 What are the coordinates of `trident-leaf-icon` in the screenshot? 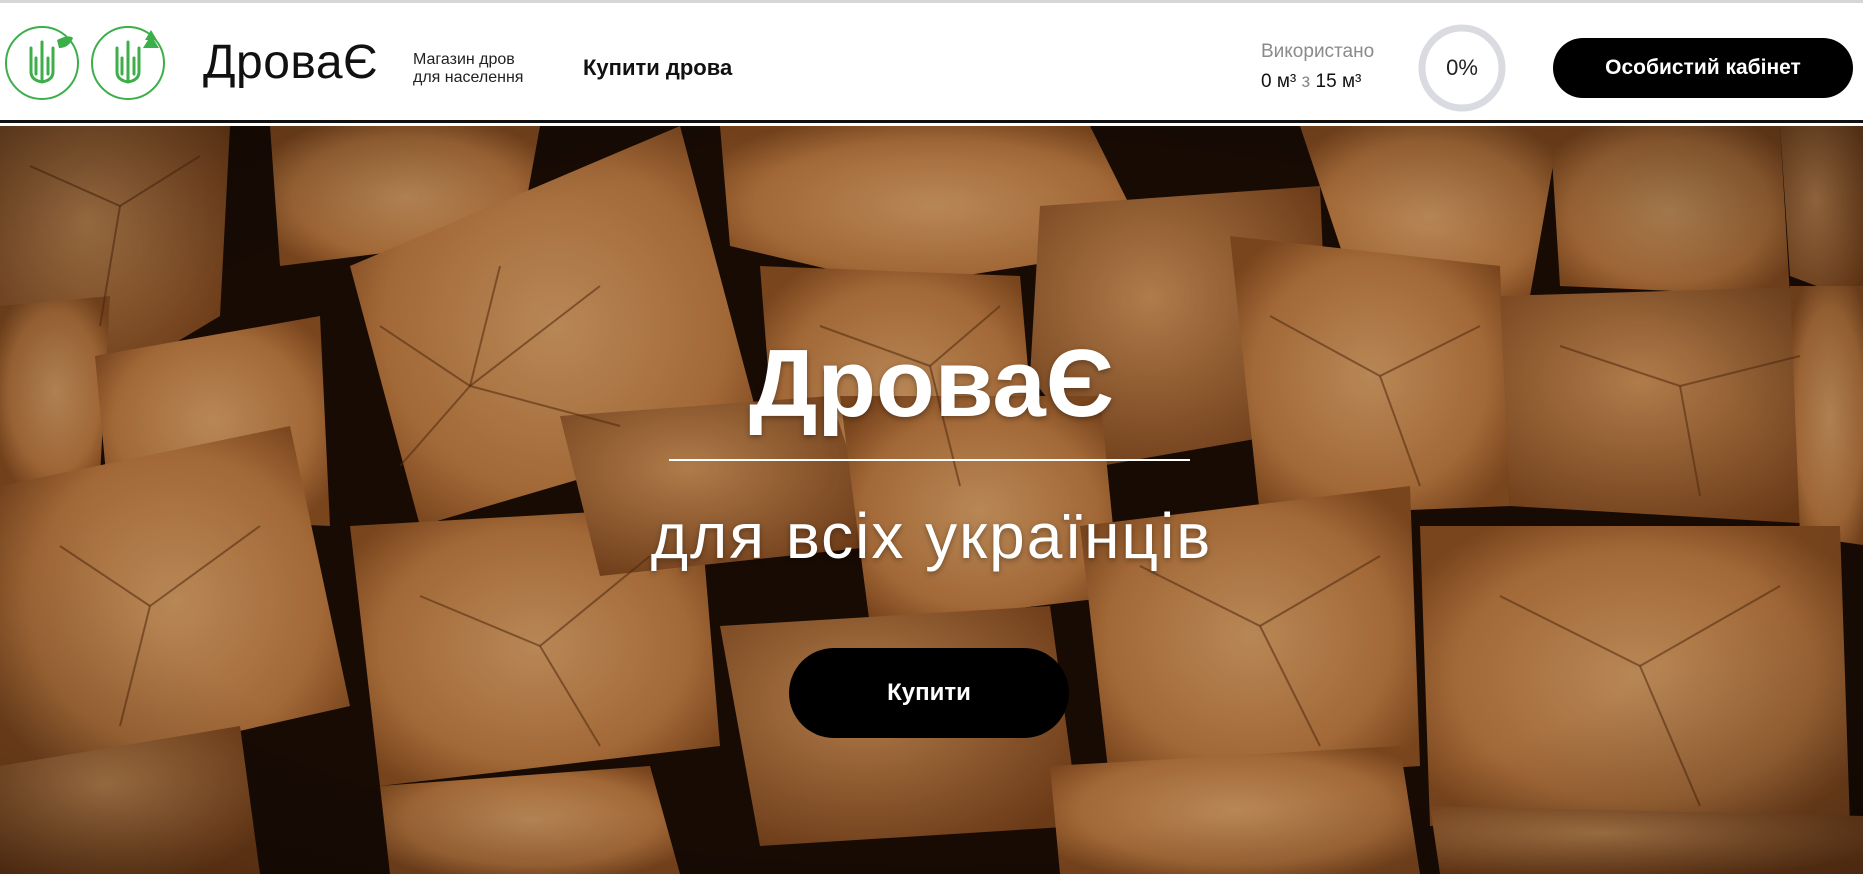 It's located at (42, 63).